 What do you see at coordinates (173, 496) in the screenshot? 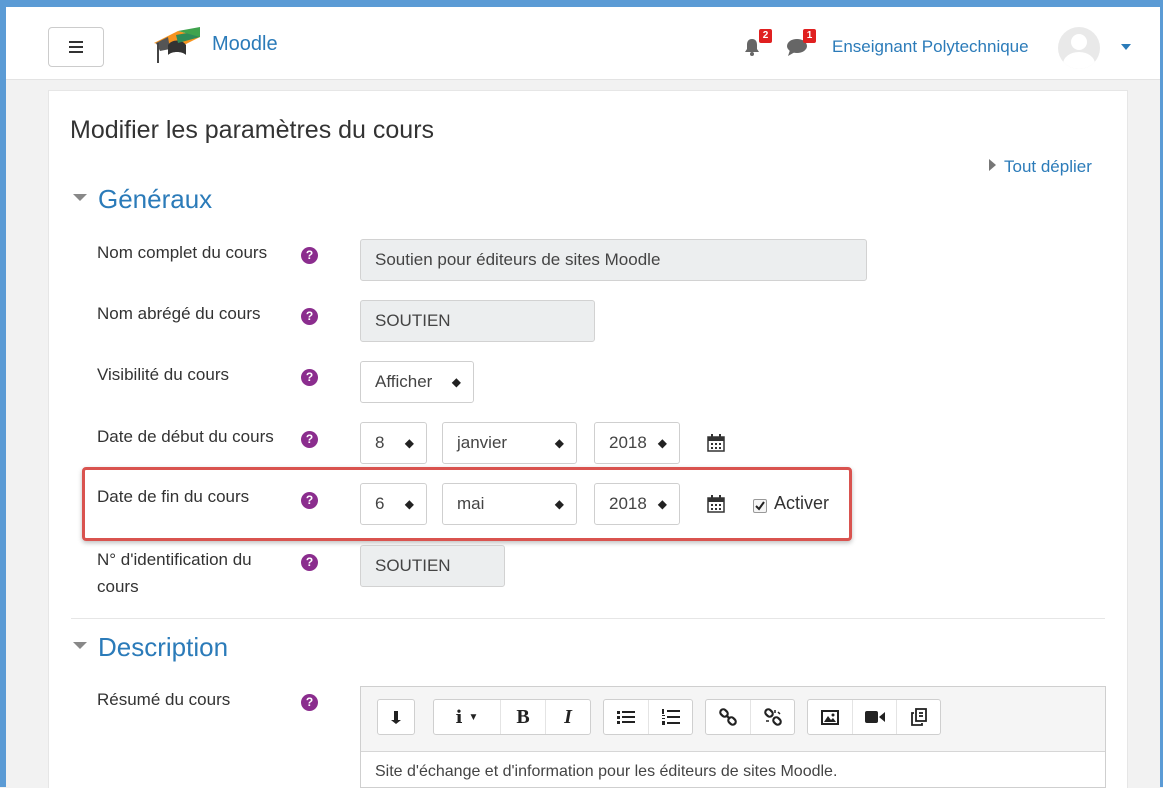
I see `enddate-label: Date de fin du cours` at bounding box center [173, 496].